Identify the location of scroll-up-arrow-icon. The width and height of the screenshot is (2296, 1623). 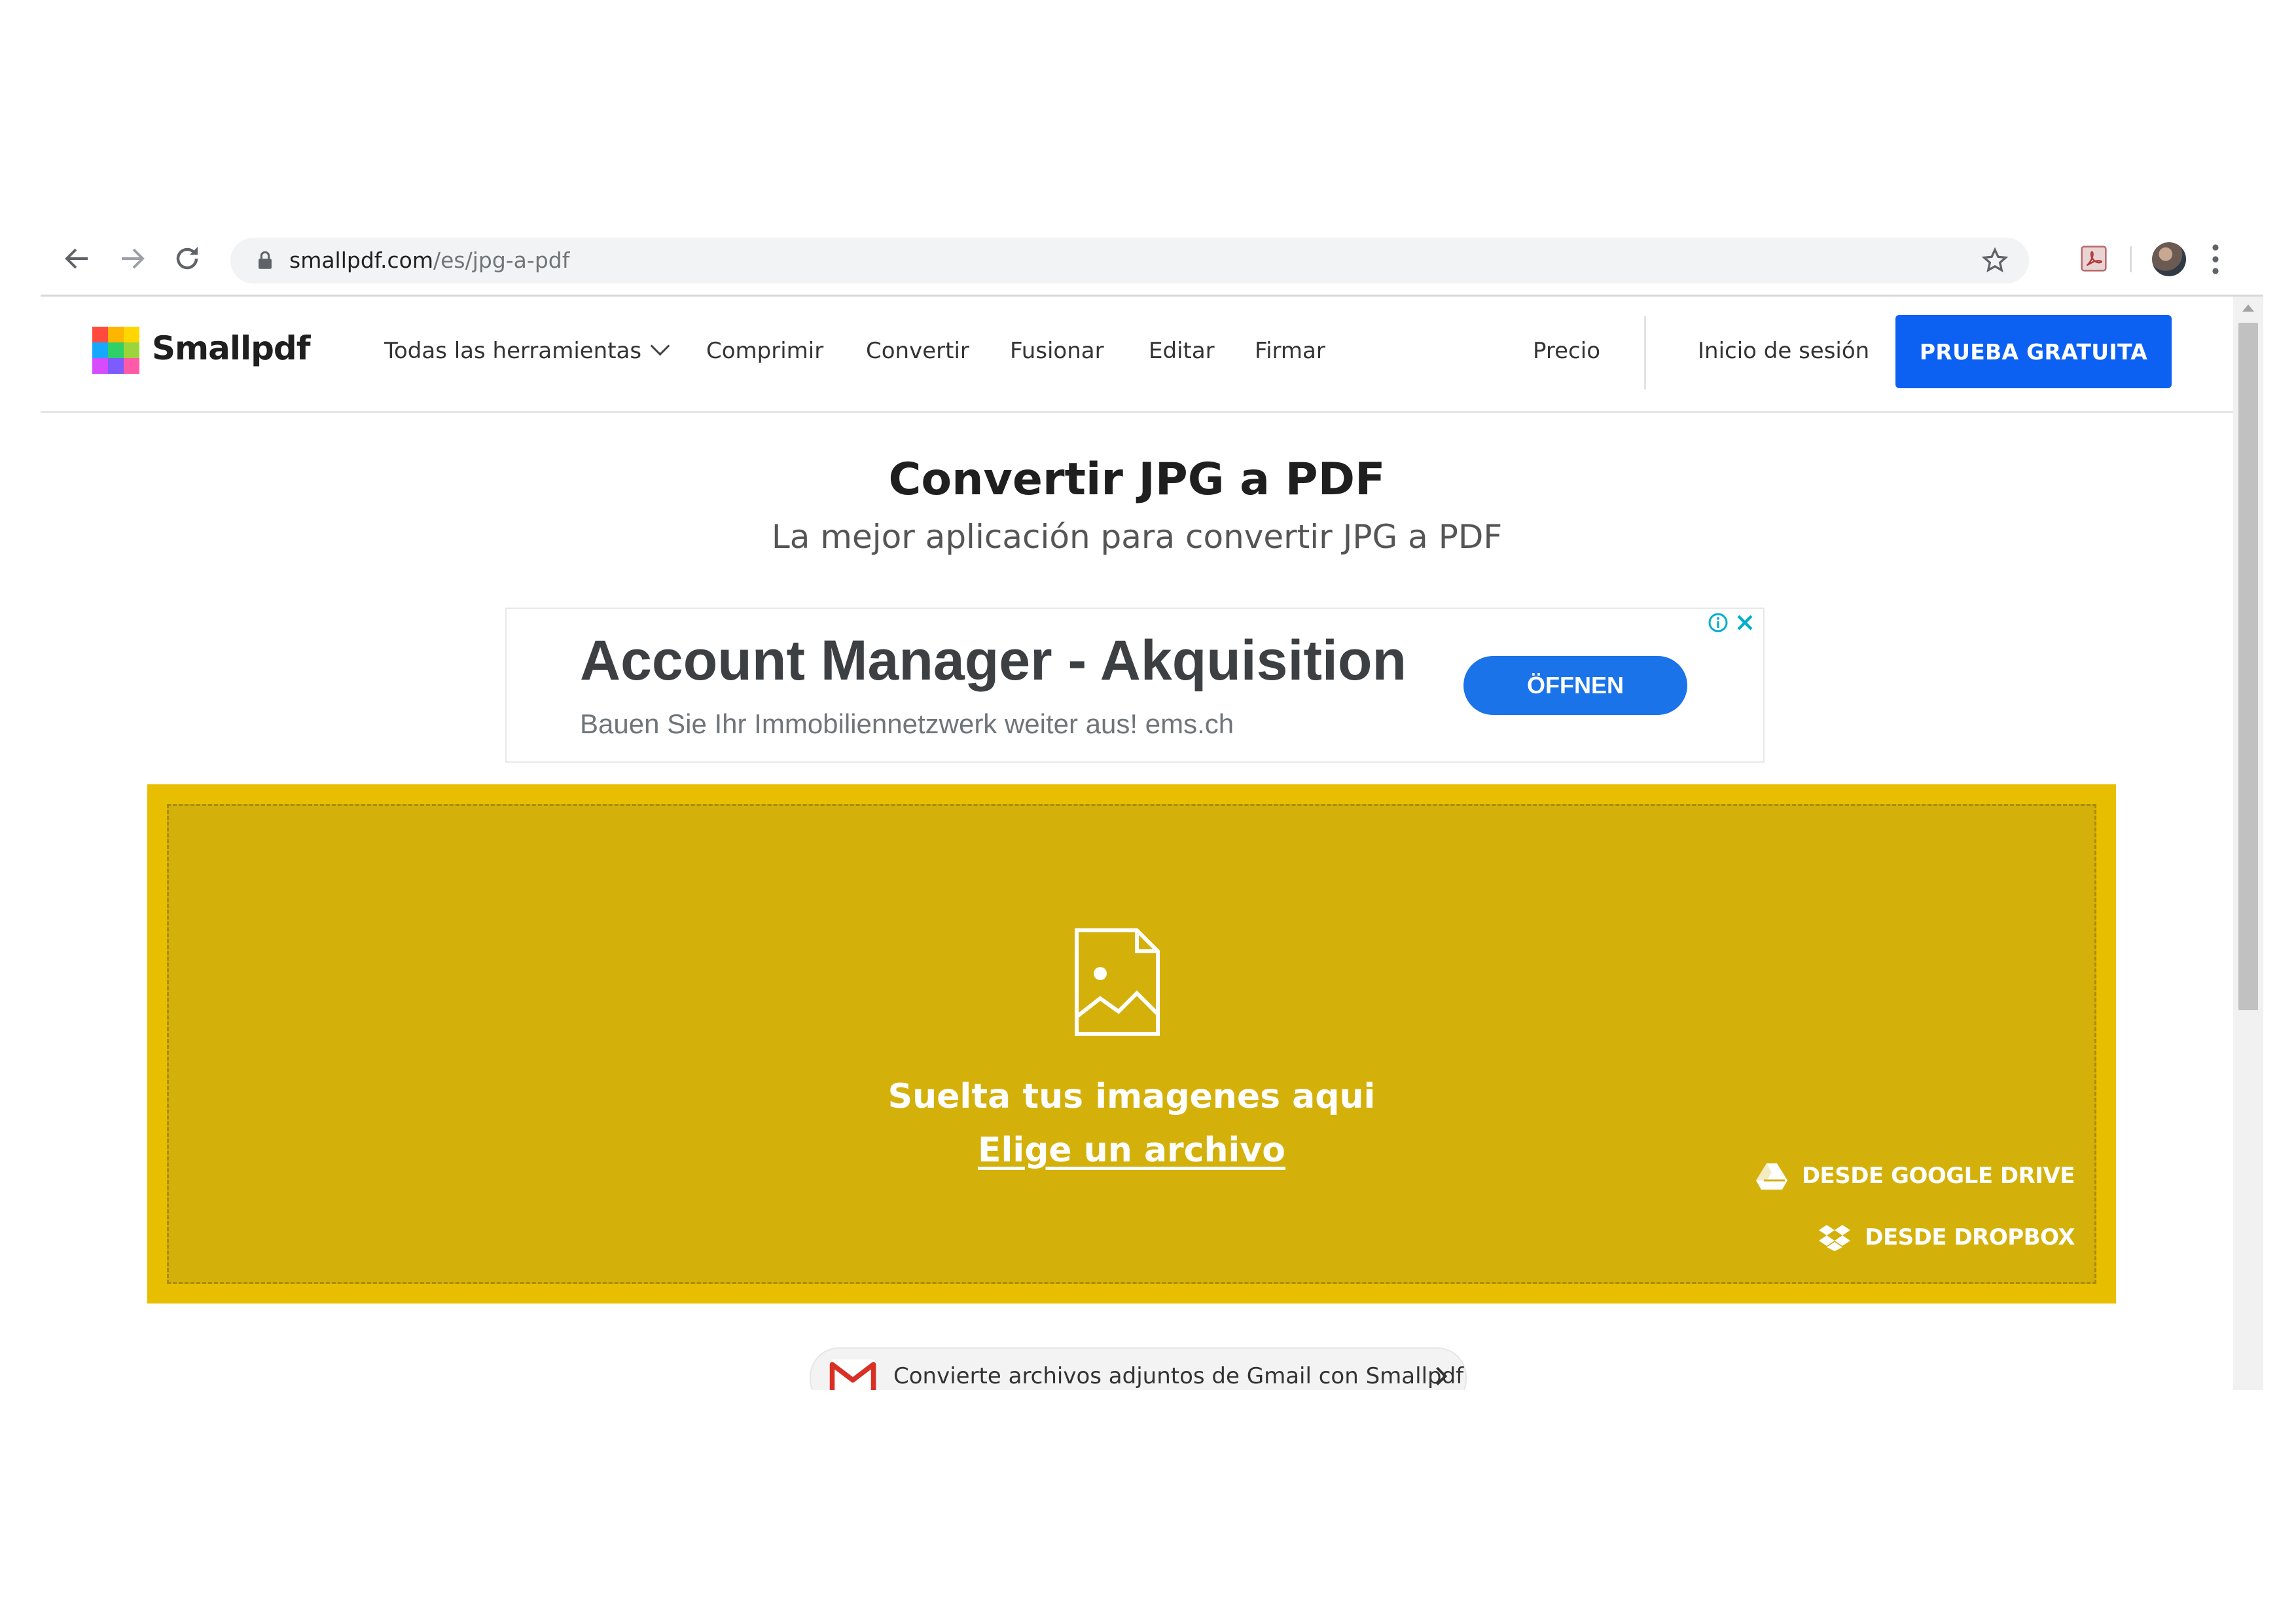
(2248, 308).